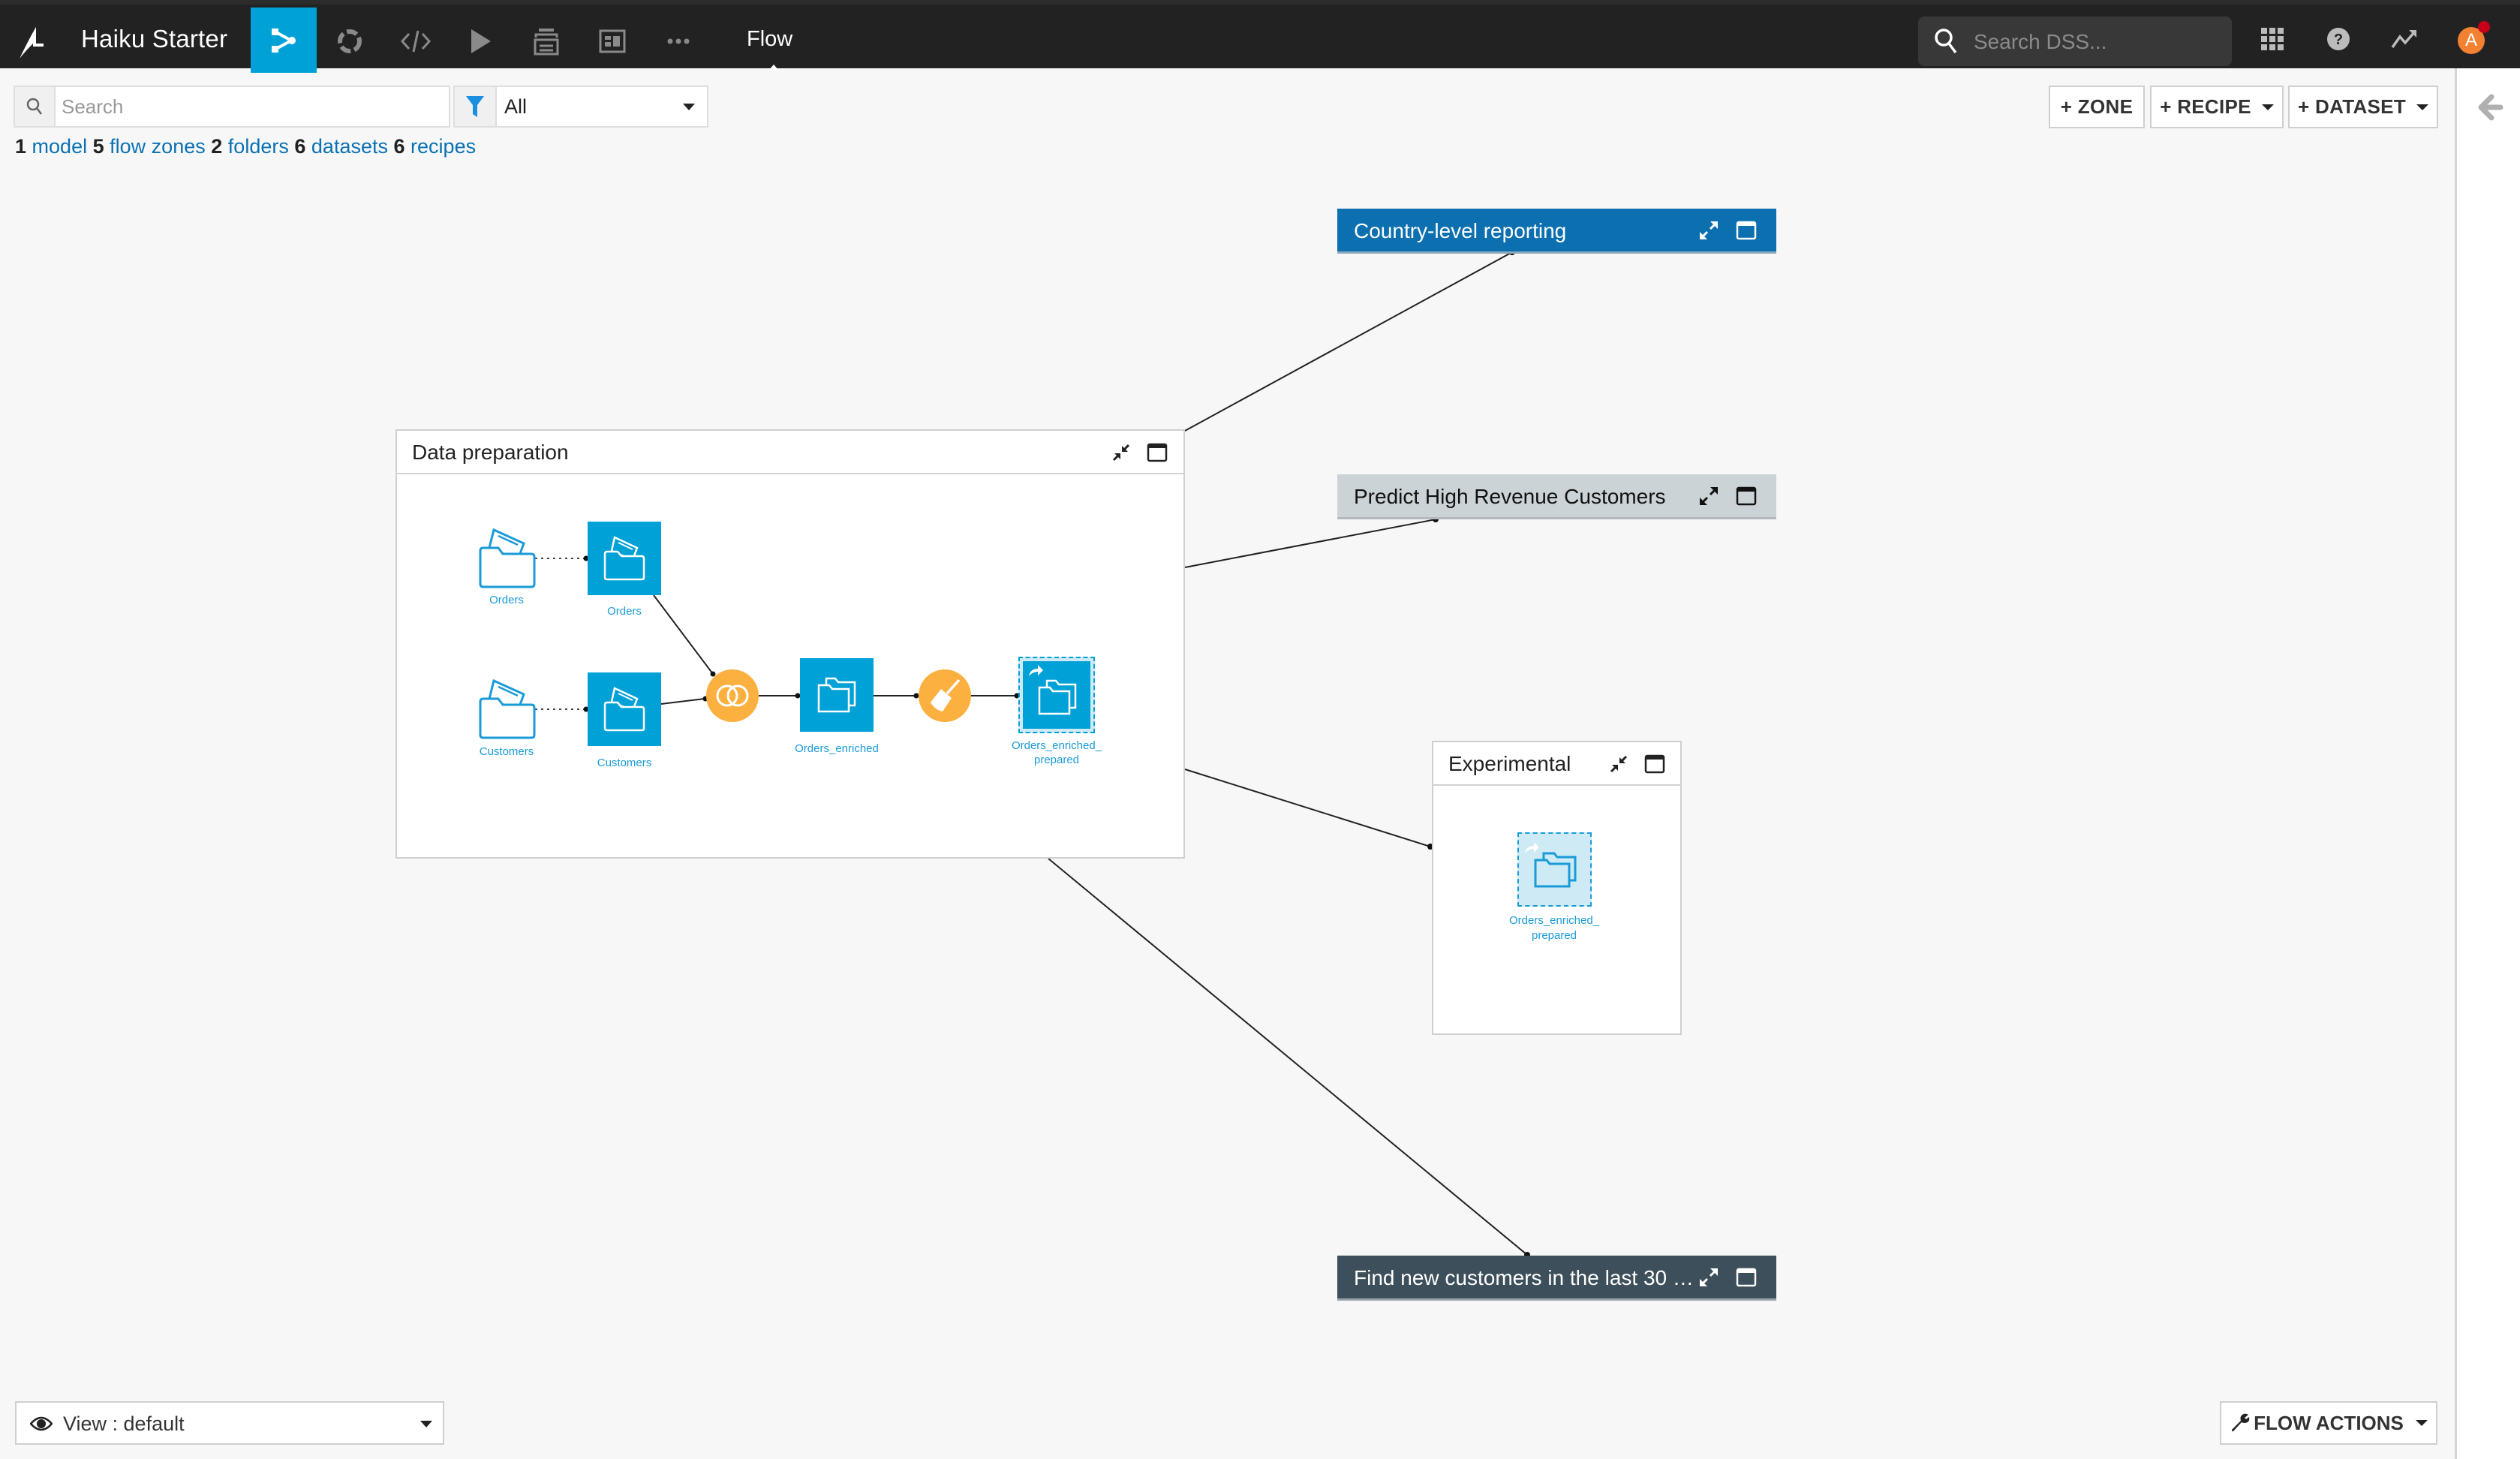 The height and width of the screenshot is (1459, 2520). I want to click on broom-icon, so click(946, 695).